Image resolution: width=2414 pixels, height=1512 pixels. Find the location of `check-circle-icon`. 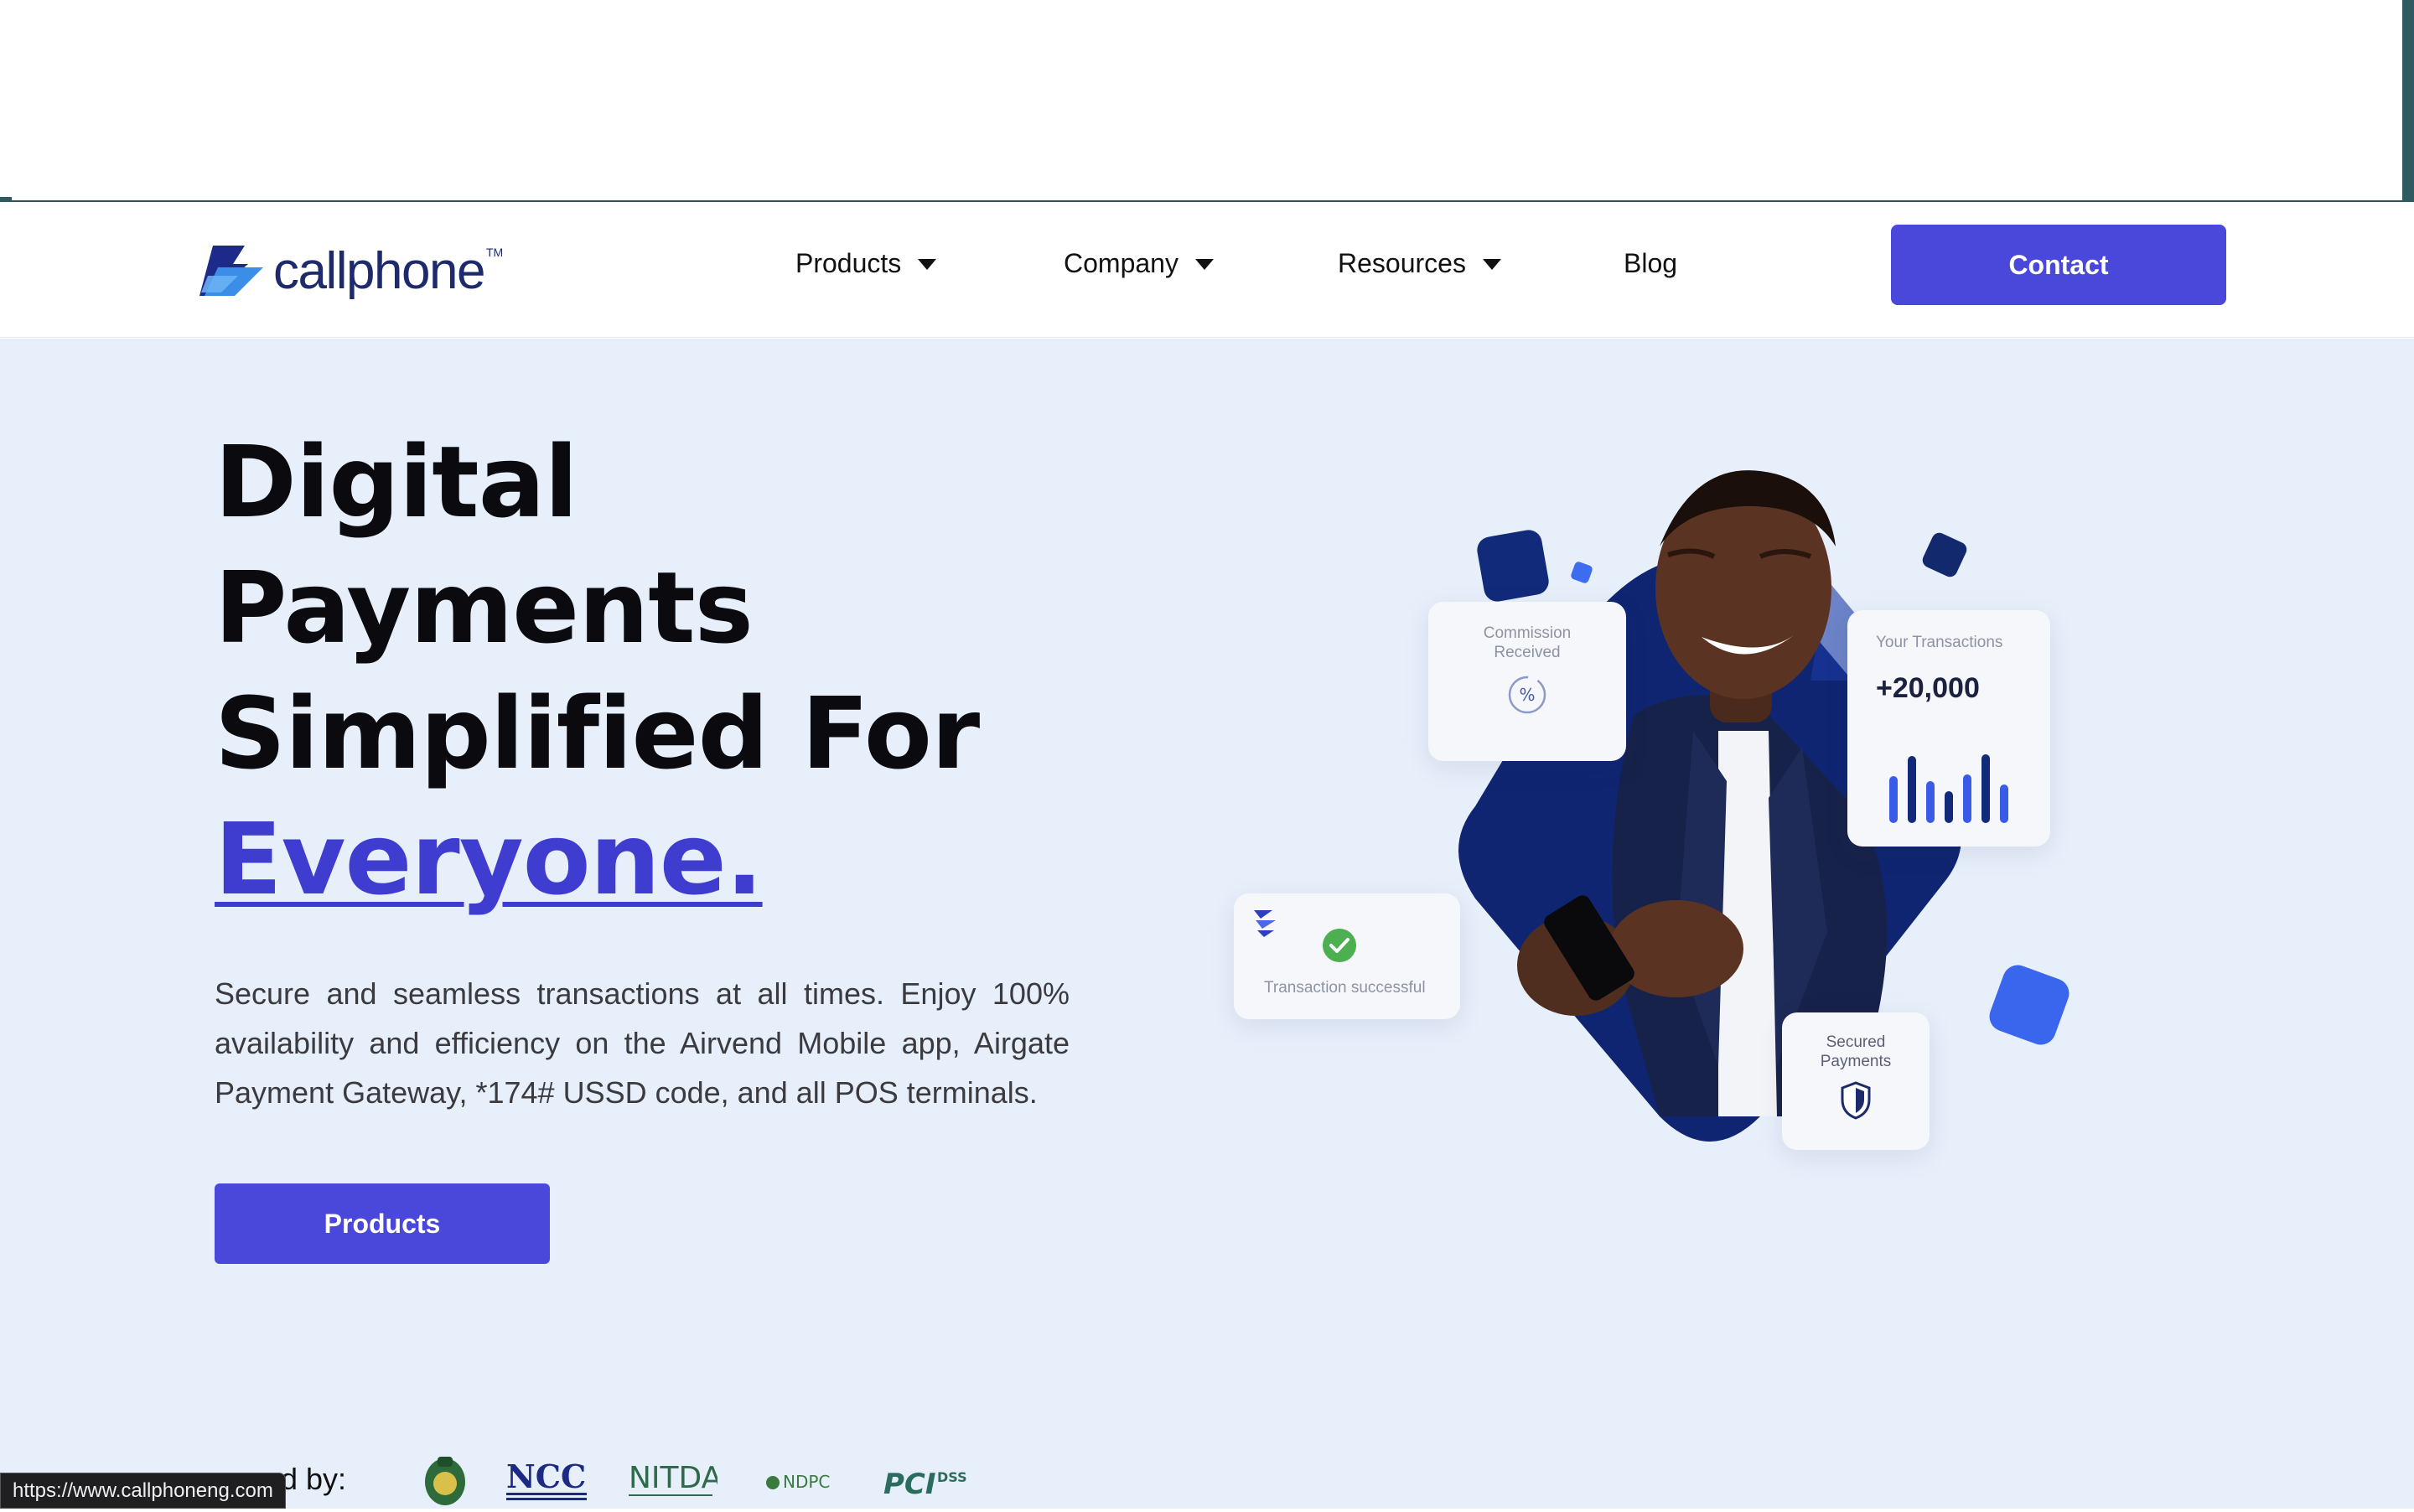

check-circle-icon is located at coordinates (1340, 945).